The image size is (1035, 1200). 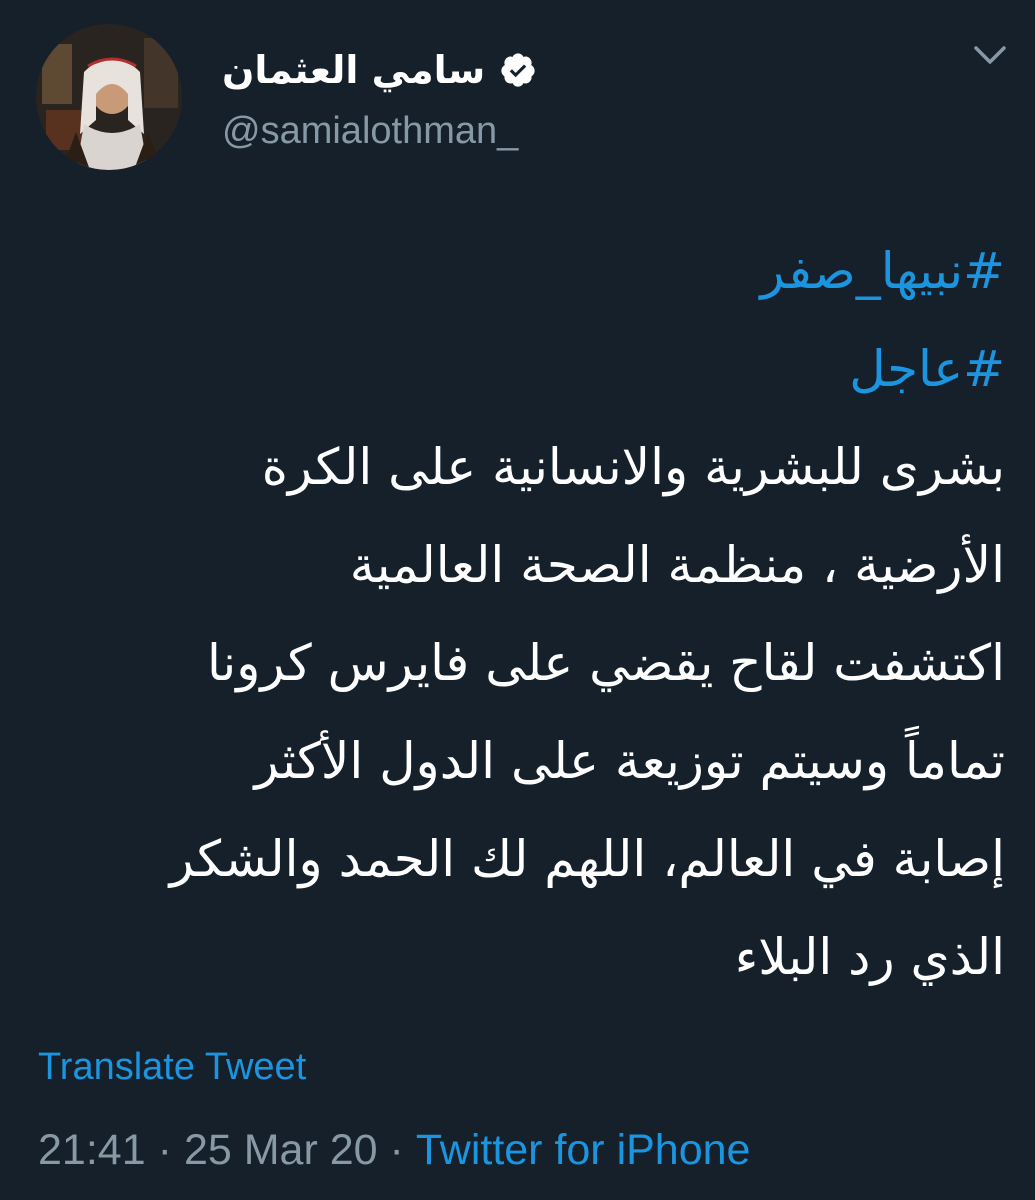 What do you see at coordinates (677, 565) in the screenshot?
I see `tweet-text-line: الأرضية ، منظمة الصحة العالمية` at bounding box center [677, 565].